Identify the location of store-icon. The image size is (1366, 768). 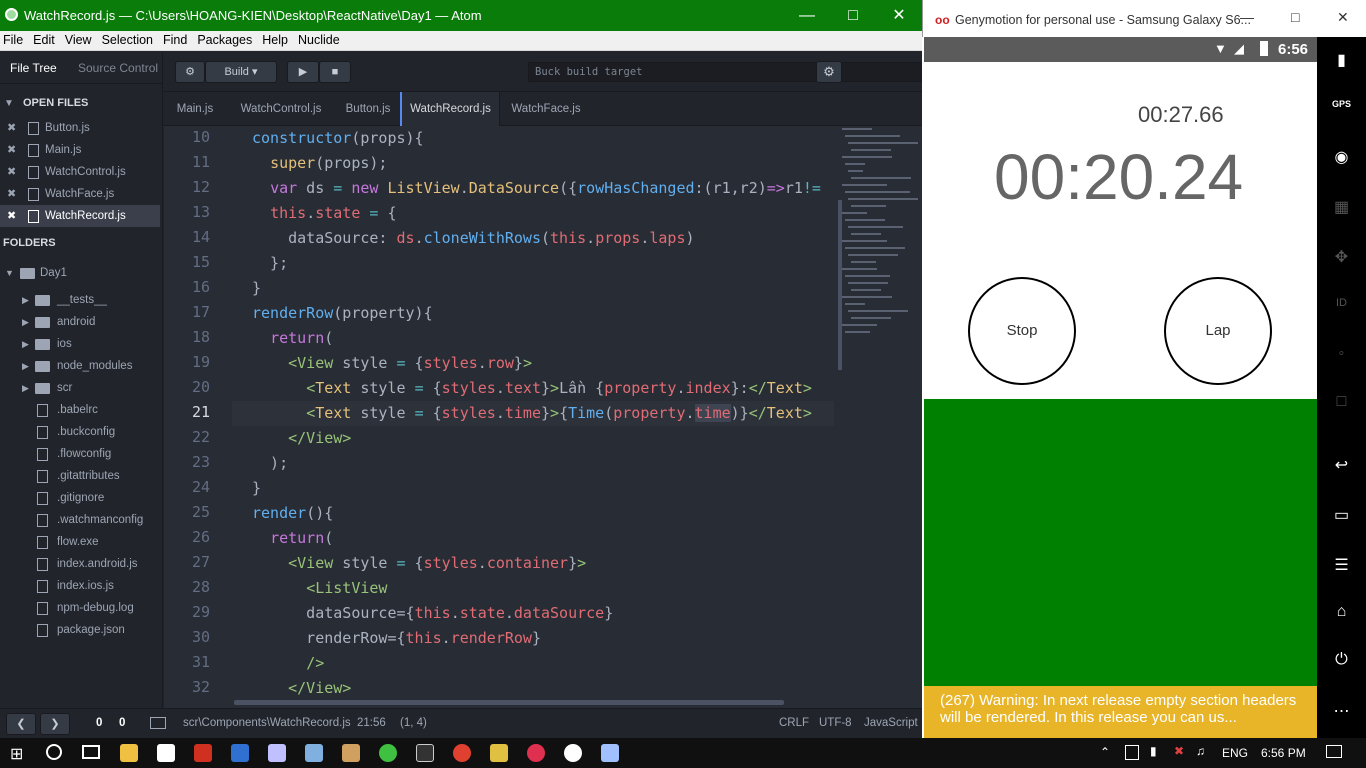
(166, 753).